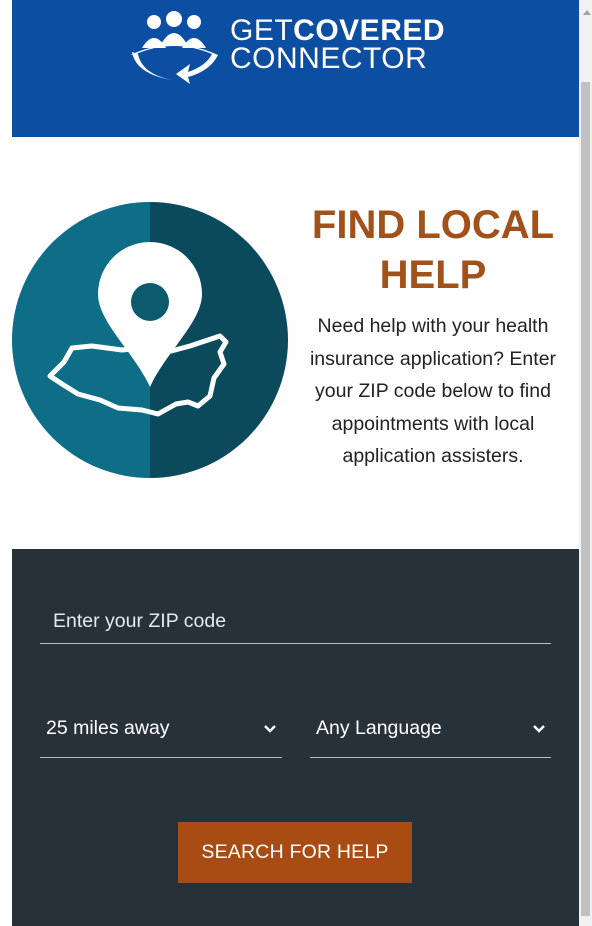 The image size is (592, 926). I want to click on logo-link: GETCOVERED CONNECTOR, so click(295, 68).